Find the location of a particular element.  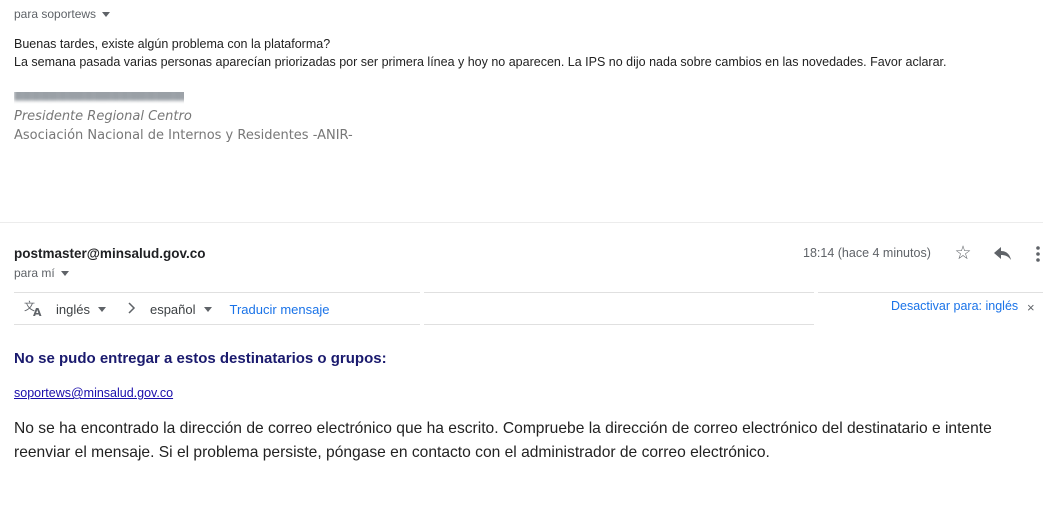

translate-bar: 文 A inglés español Traducir mensaje is located at coordinates (176, 309).